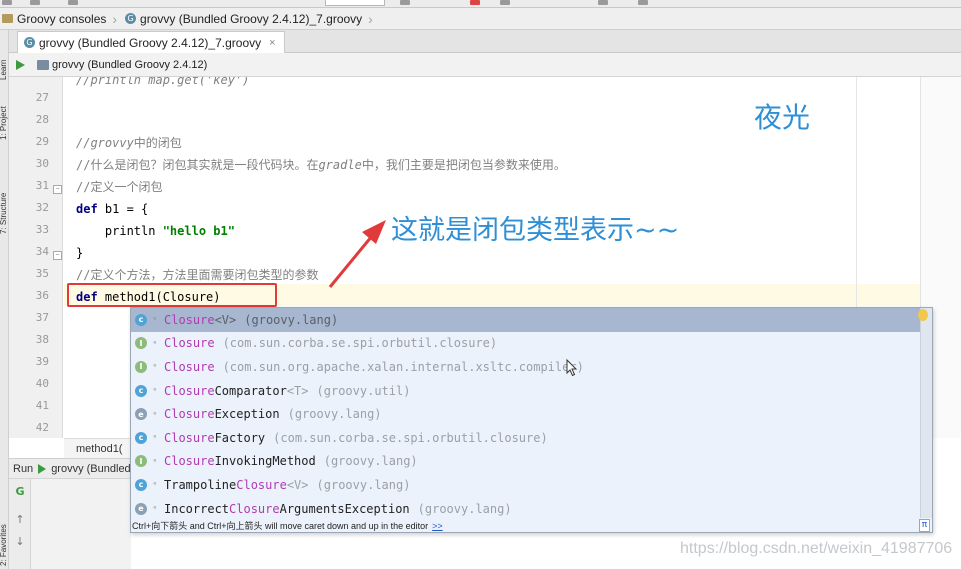  Describe the element at coordinates (4, 533) in the screenshot. I see `side-tab-favorites: 2: Favorites` at that location.